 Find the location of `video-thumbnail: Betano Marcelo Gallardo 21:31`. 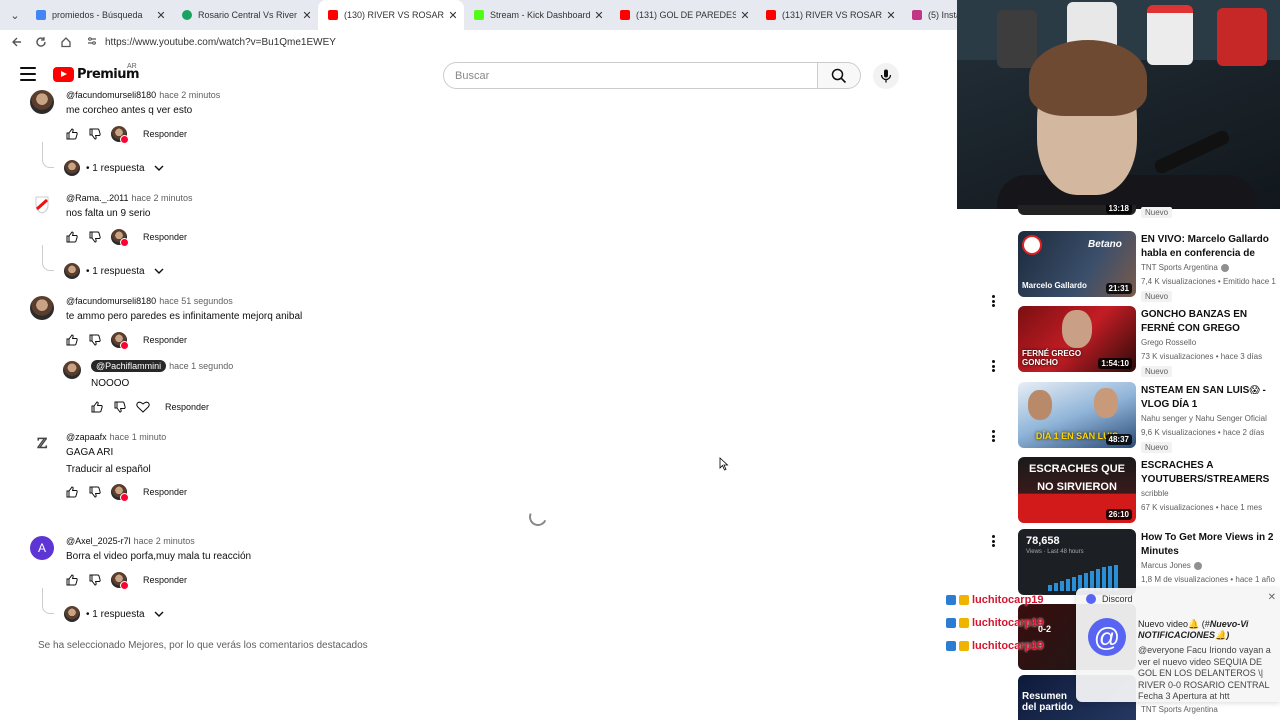

video-thumbnail: Betano Marcelo Gallardo 21:31 is located at coordinates (1077, 264).